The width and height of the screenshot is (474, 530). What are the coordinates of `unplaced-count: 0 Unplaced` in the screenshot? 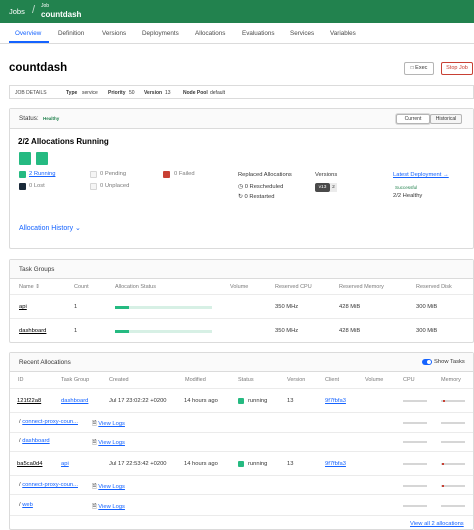 It's located at (115, 186).